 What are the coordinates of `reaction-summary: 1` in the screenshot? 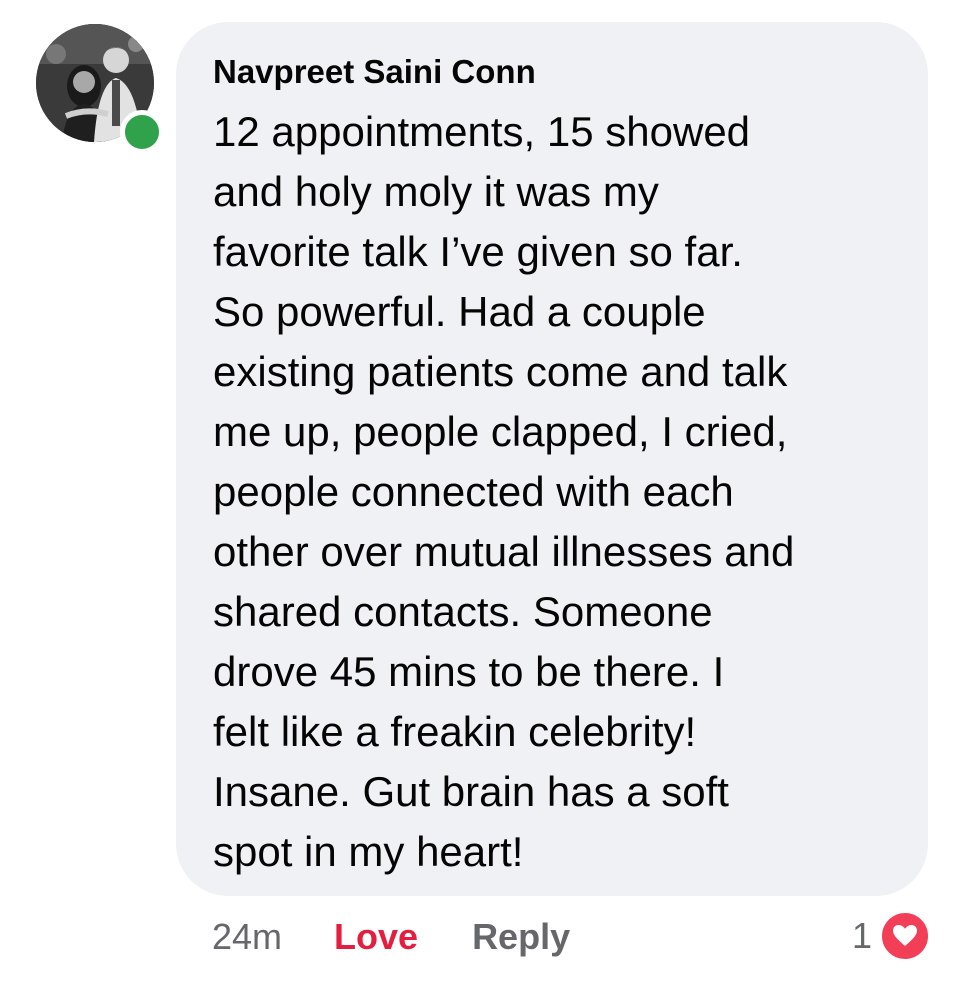 It's located at (892, 936).